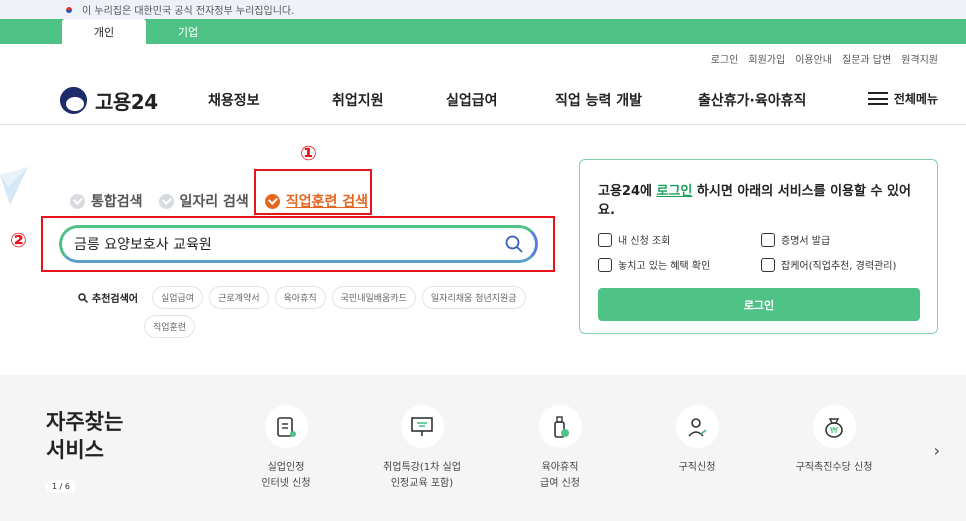 The height and width of the screenshot is (521, 966). What do you see at coordinates (170, 326) in the screenshot?
I see `keyword-chip: 직업훈련` at bounding box center [170, 326].